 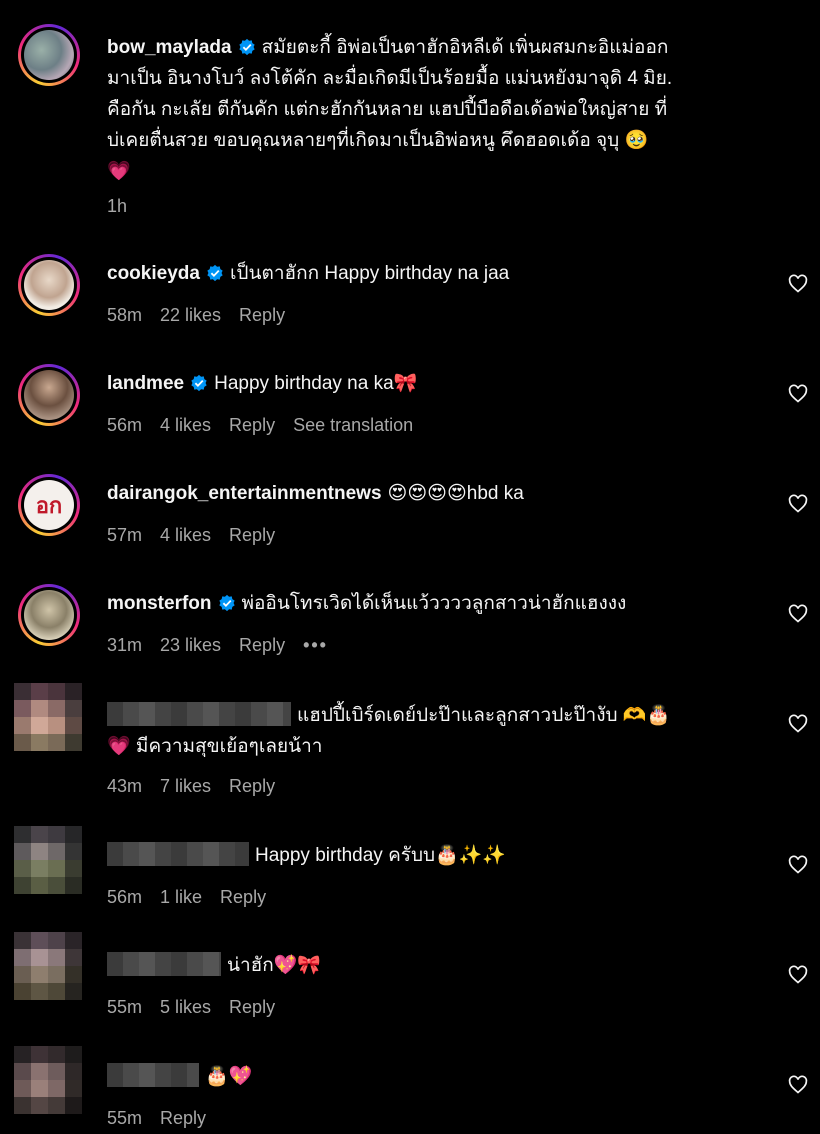 What do you see at coordinates (119, 171) in the screenshot?
I see `comment-text: 💗` at bounding box center [119, 171].